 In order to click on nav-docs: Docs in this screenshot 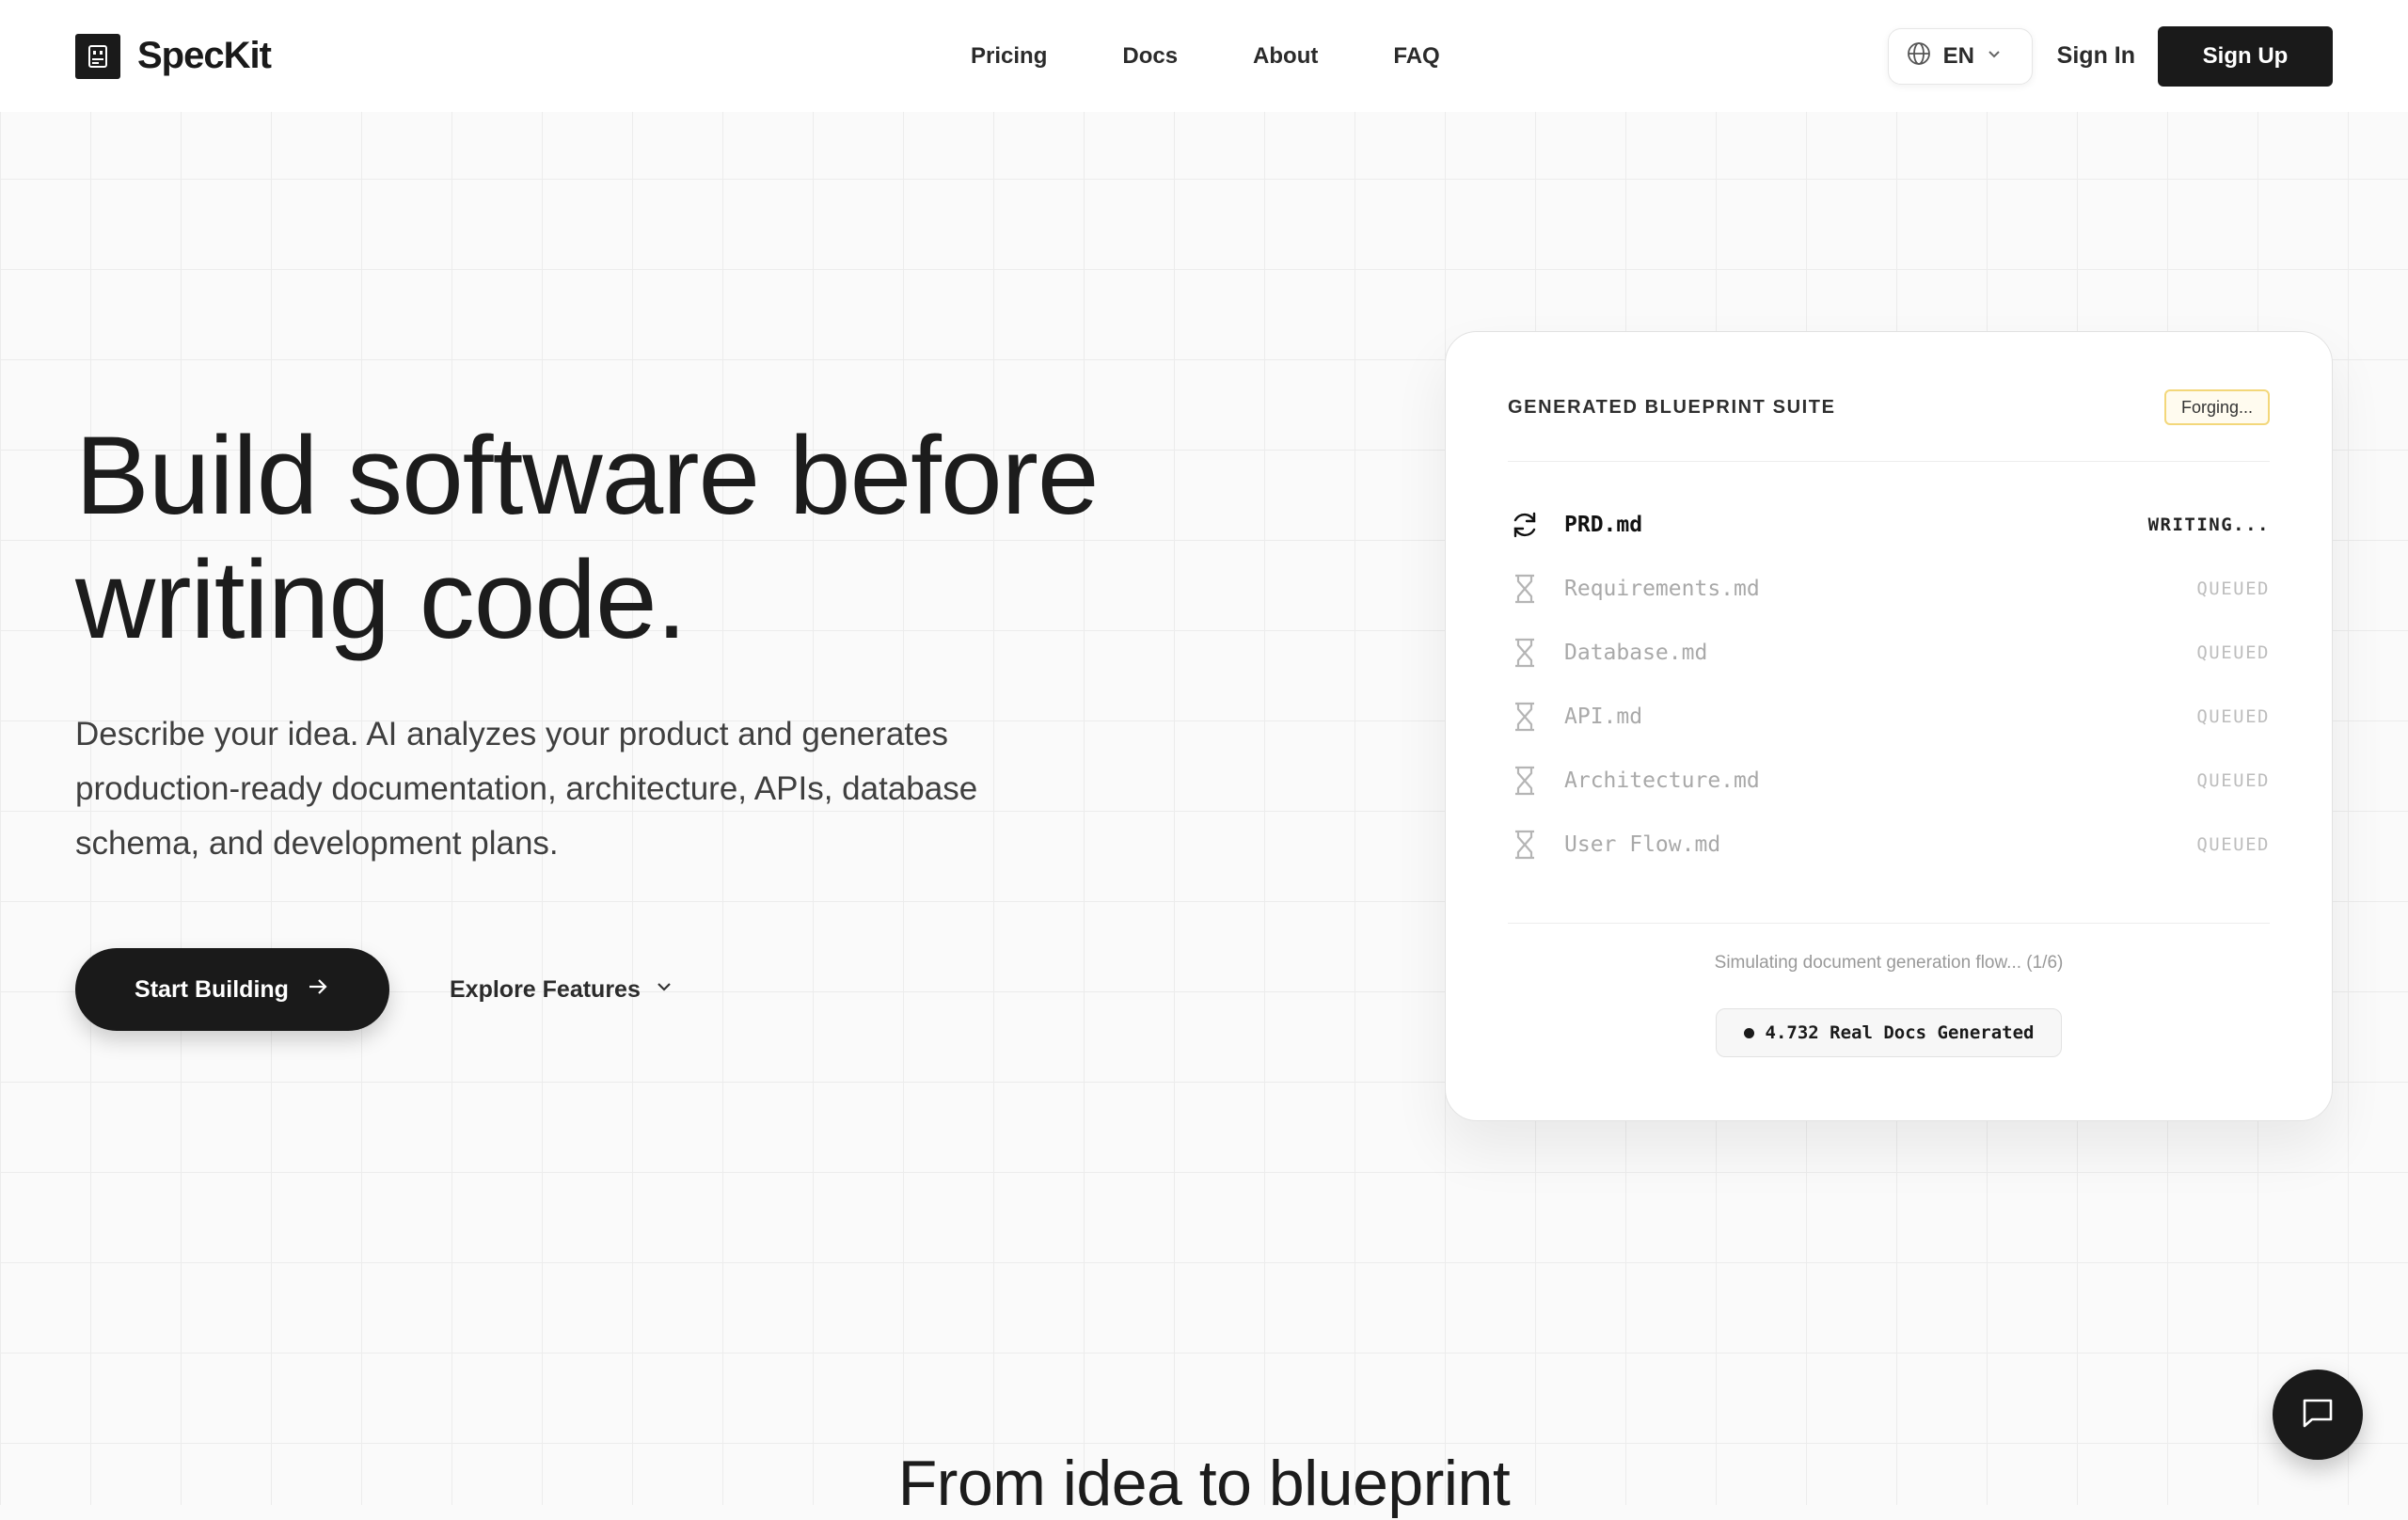, I will do `click(1150, 56)`.